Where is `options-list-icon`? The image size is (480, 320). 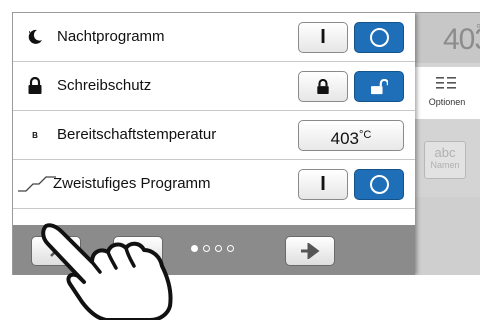
options-list-icon is located at coordinates (446, 83).